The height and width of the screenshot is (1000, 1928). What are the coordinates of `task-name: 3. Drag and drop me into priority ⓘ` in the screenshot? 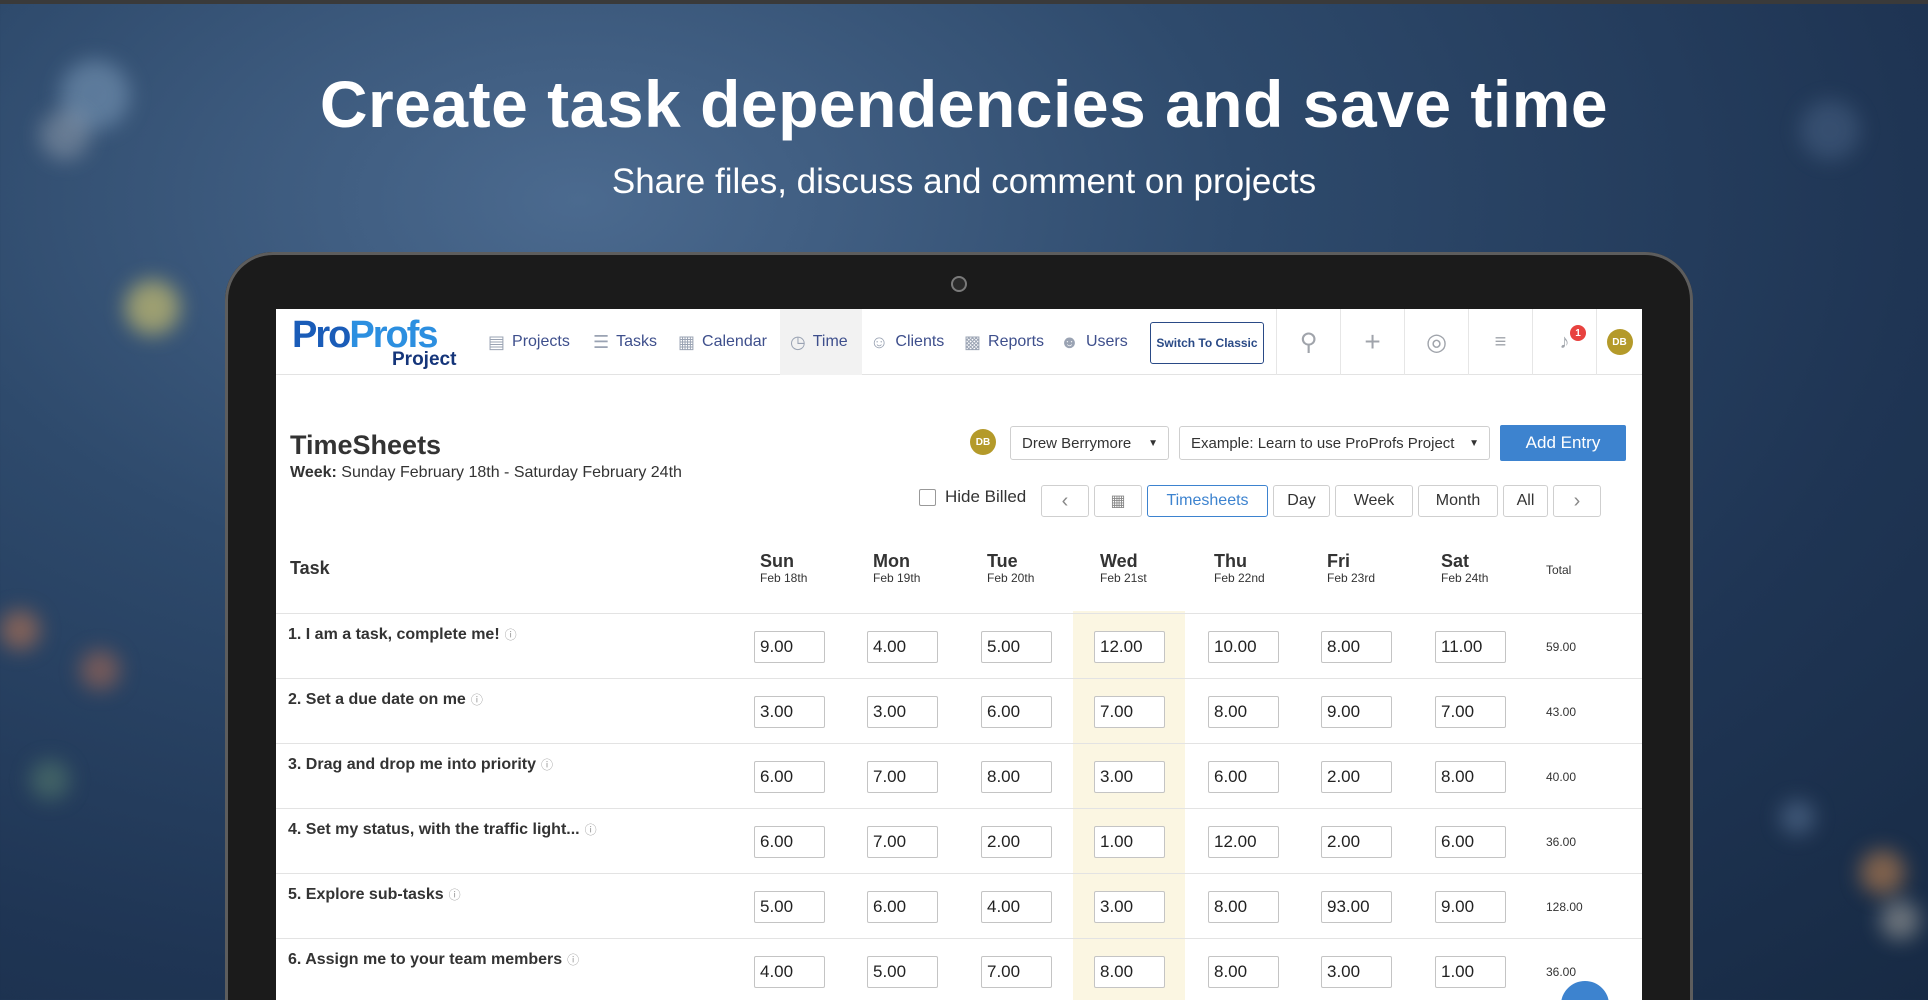 It's located at (420, 765).